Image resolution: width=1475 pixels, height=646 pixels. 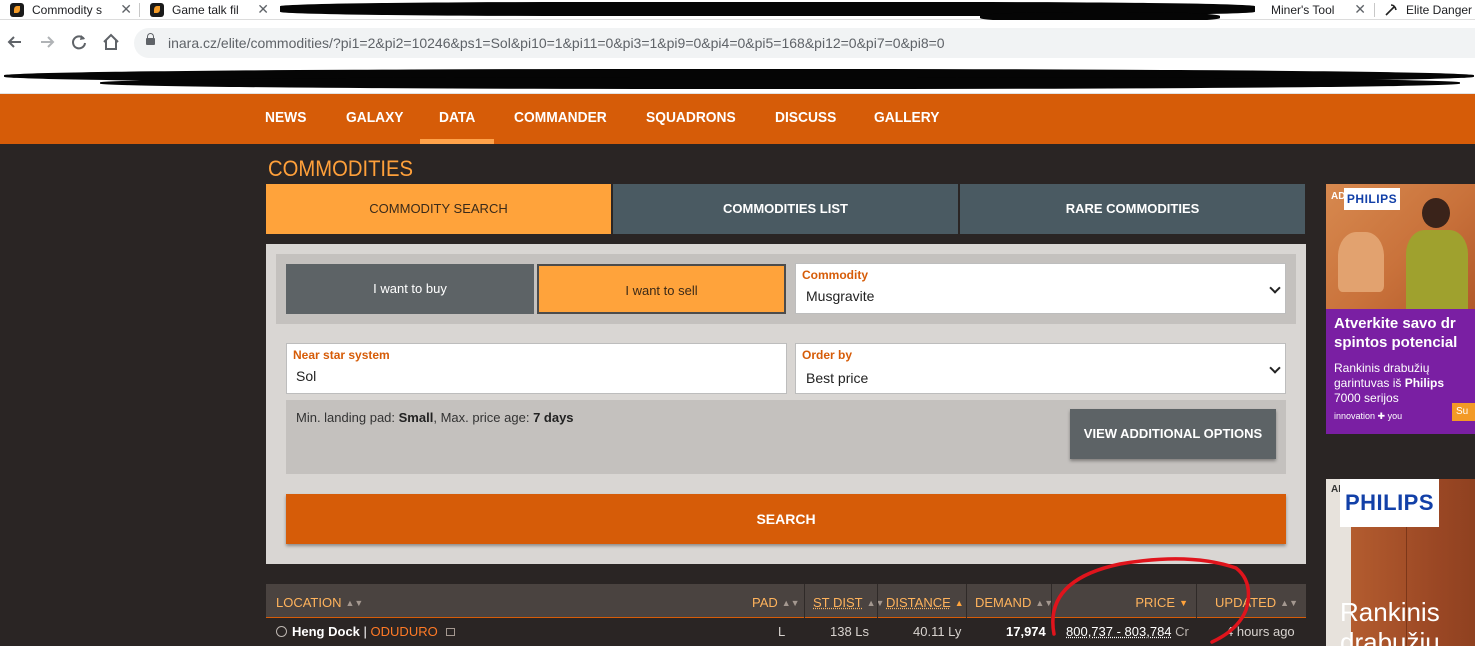 What do you see at coordinates (780, 83) in the screenshot?
I see `redaction-mark` at bounding box center [780, 83].